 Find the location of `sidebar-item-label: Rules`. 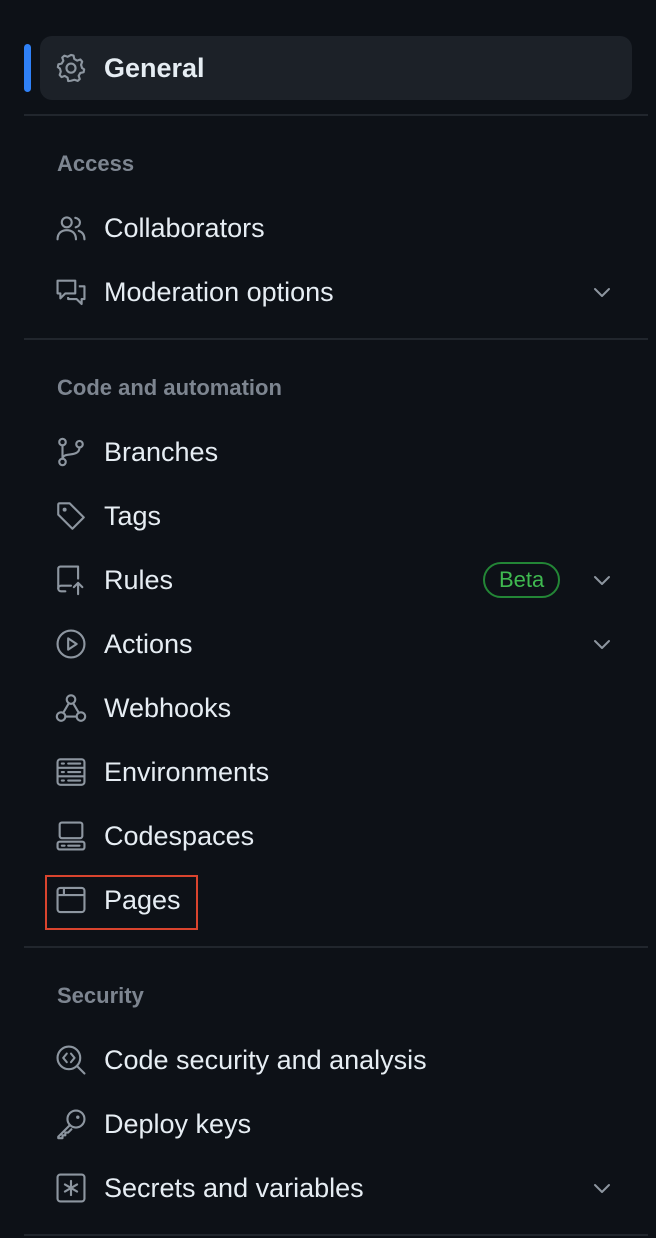

sidebar-item-label: Rules is located at coordinates (139, 580).